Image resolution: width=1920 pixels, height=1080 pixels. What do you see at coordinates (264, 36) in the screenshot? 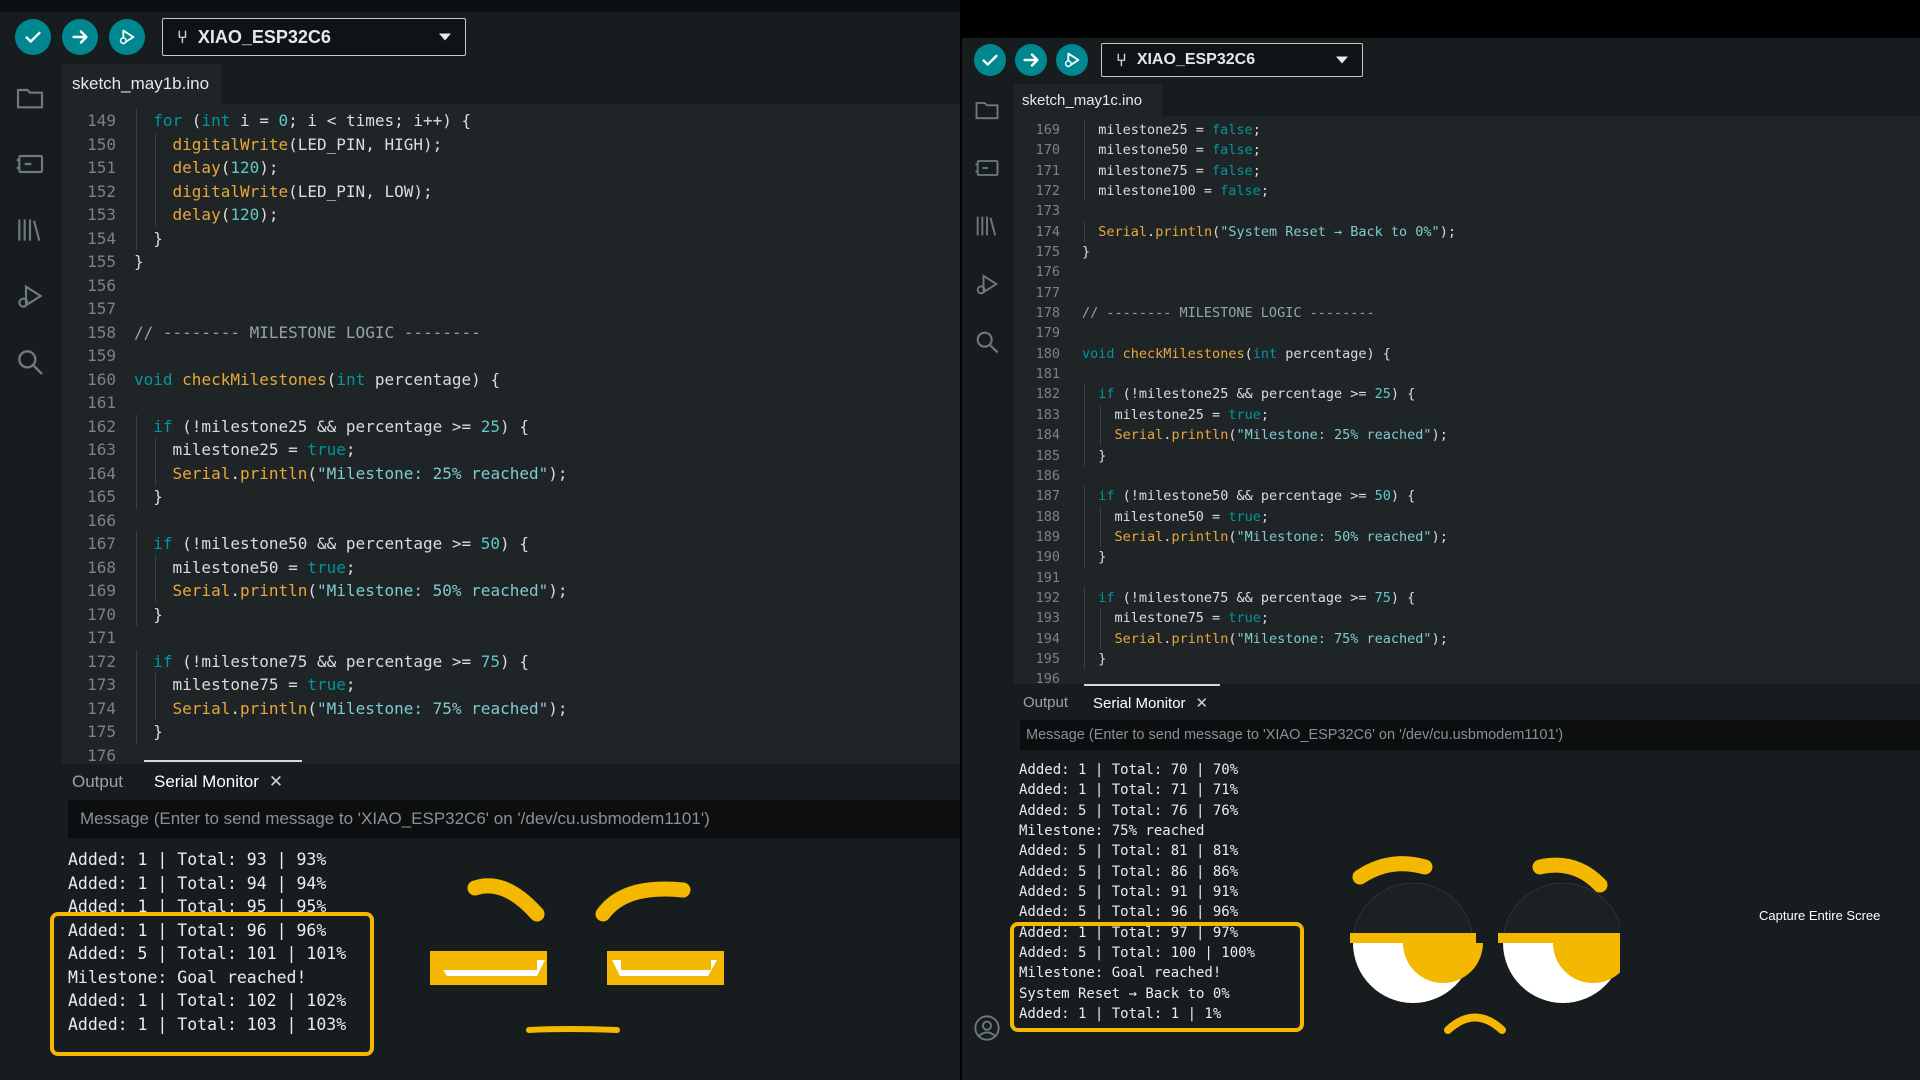
I see `board-name: XIAO_ESP32C6` at bounding box center [264, 36].